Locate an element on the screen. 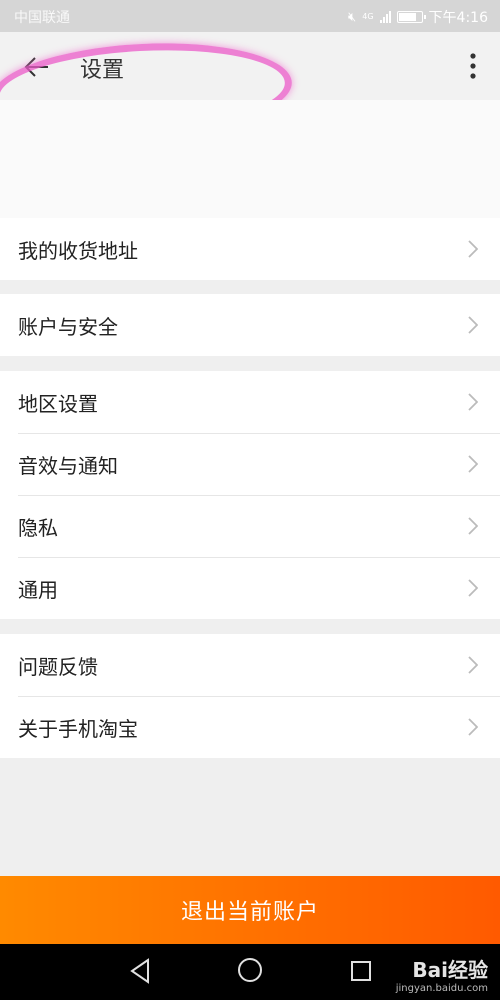  square-recent-icon is located at coordinates (361, 971).